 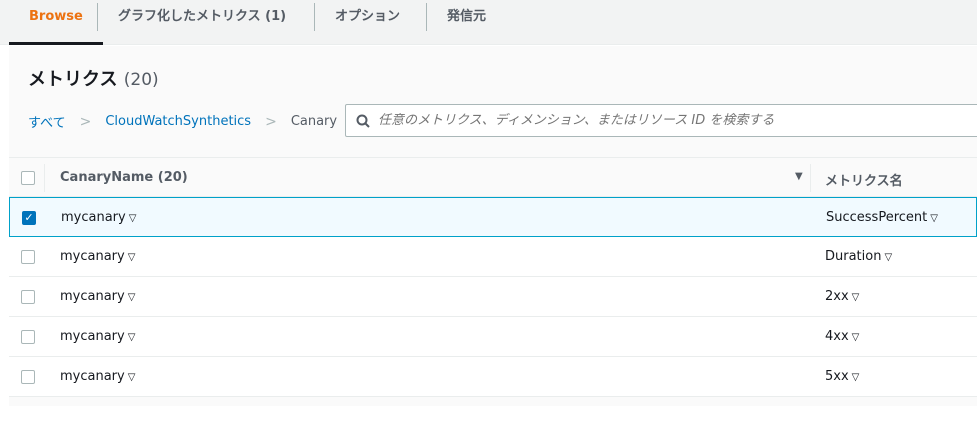 What do you see at coordinates (877, 217) in the screenshot?
I see `metric-name: SuccessPercent` at bounding box center [877, 217].